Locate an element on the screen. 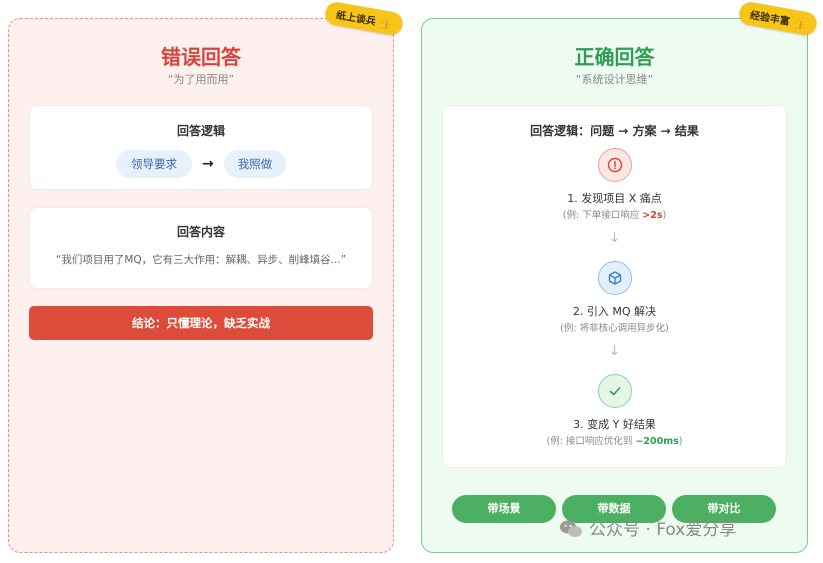 This screenshot has height=563, width=823. cube-icon is located at coordinates (615, 278).